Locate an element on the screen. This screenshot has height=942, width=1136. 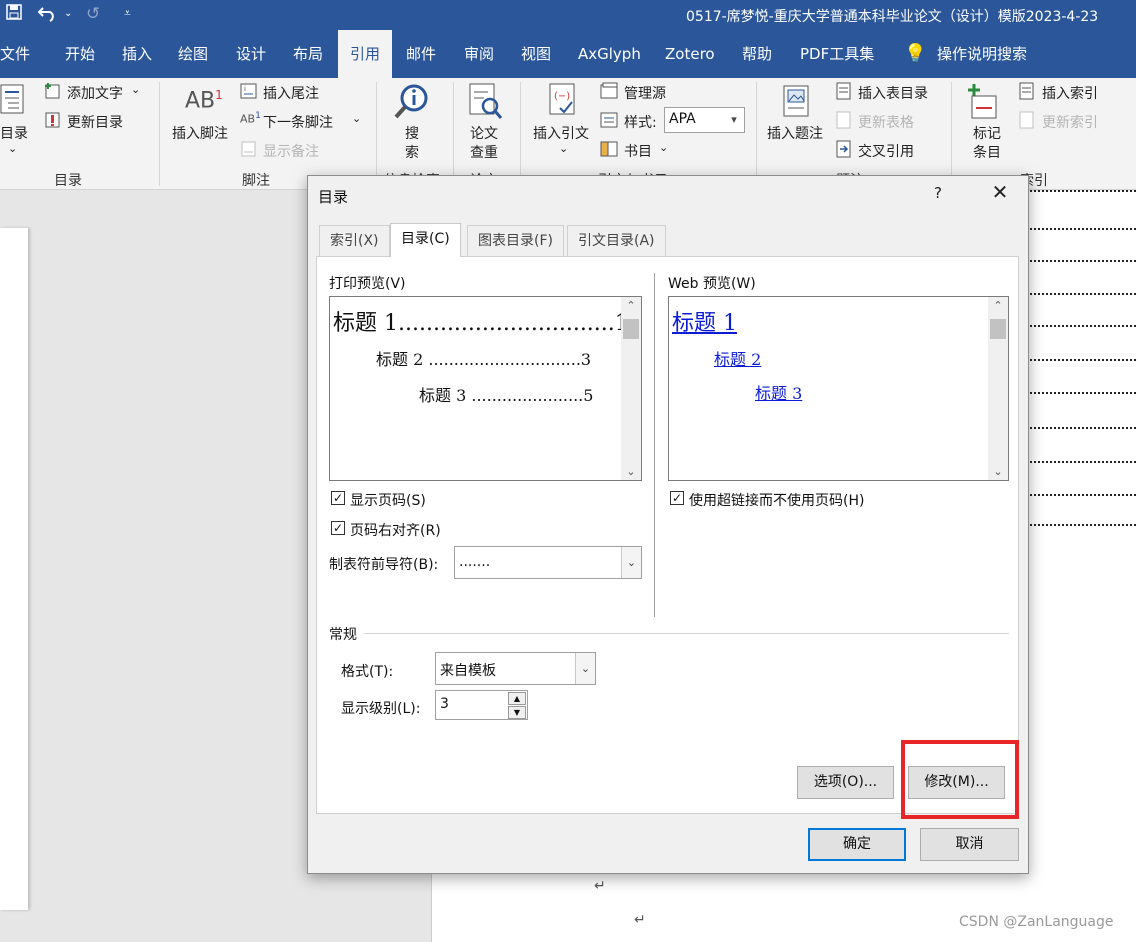
show-page-numbers-checkbox: ✓ is located at coordinates (338, 498).